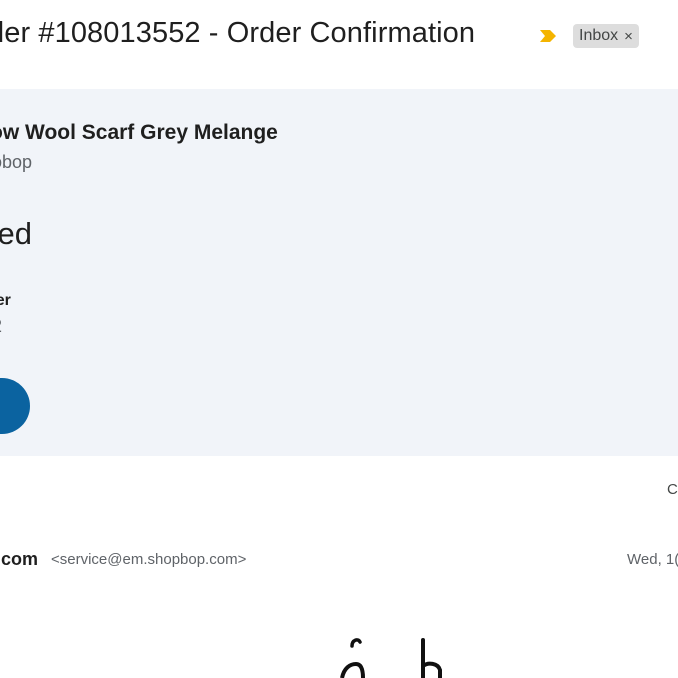 The width and height of the screenshot is (678, 678). Describe the element at coordinates (5, 300) in the screenshot. I see `order-number-label: ber` at that location.